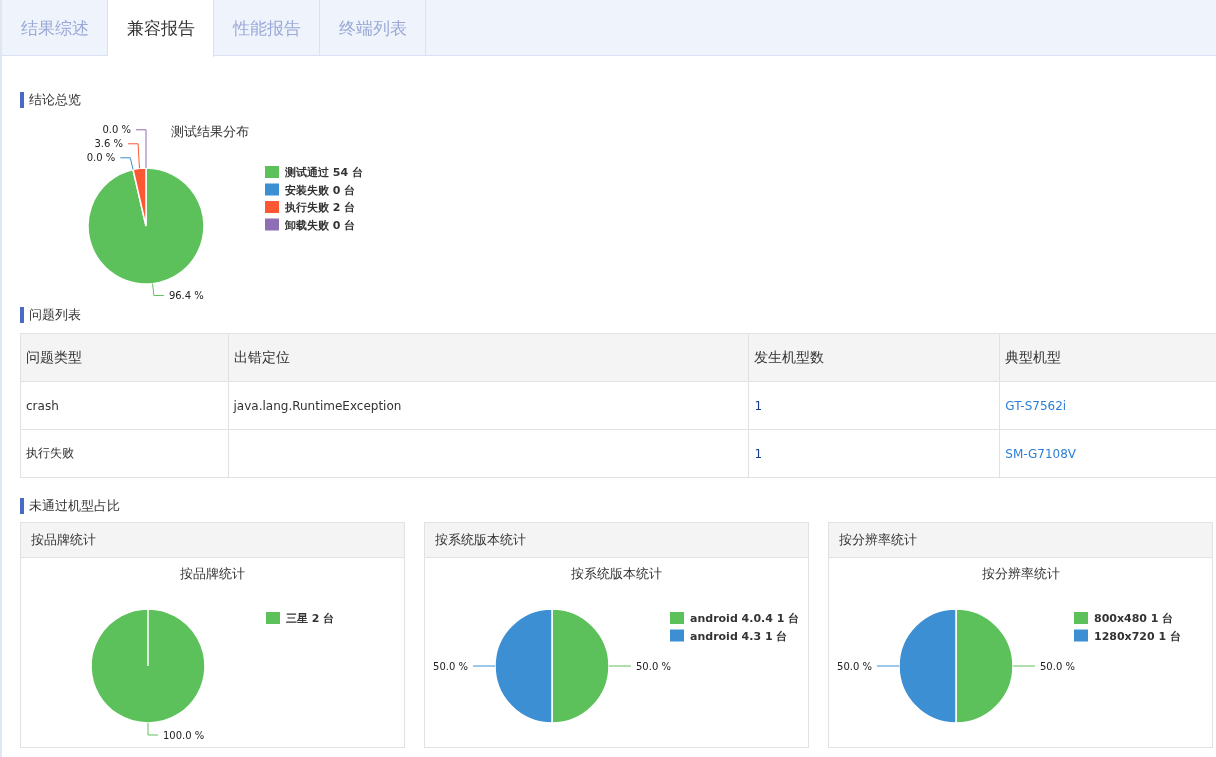  What do you see at coordinates (616, 540) in the screenshot?
I see `card-title: 按系统版本统计` at bounding box center [616, 540].